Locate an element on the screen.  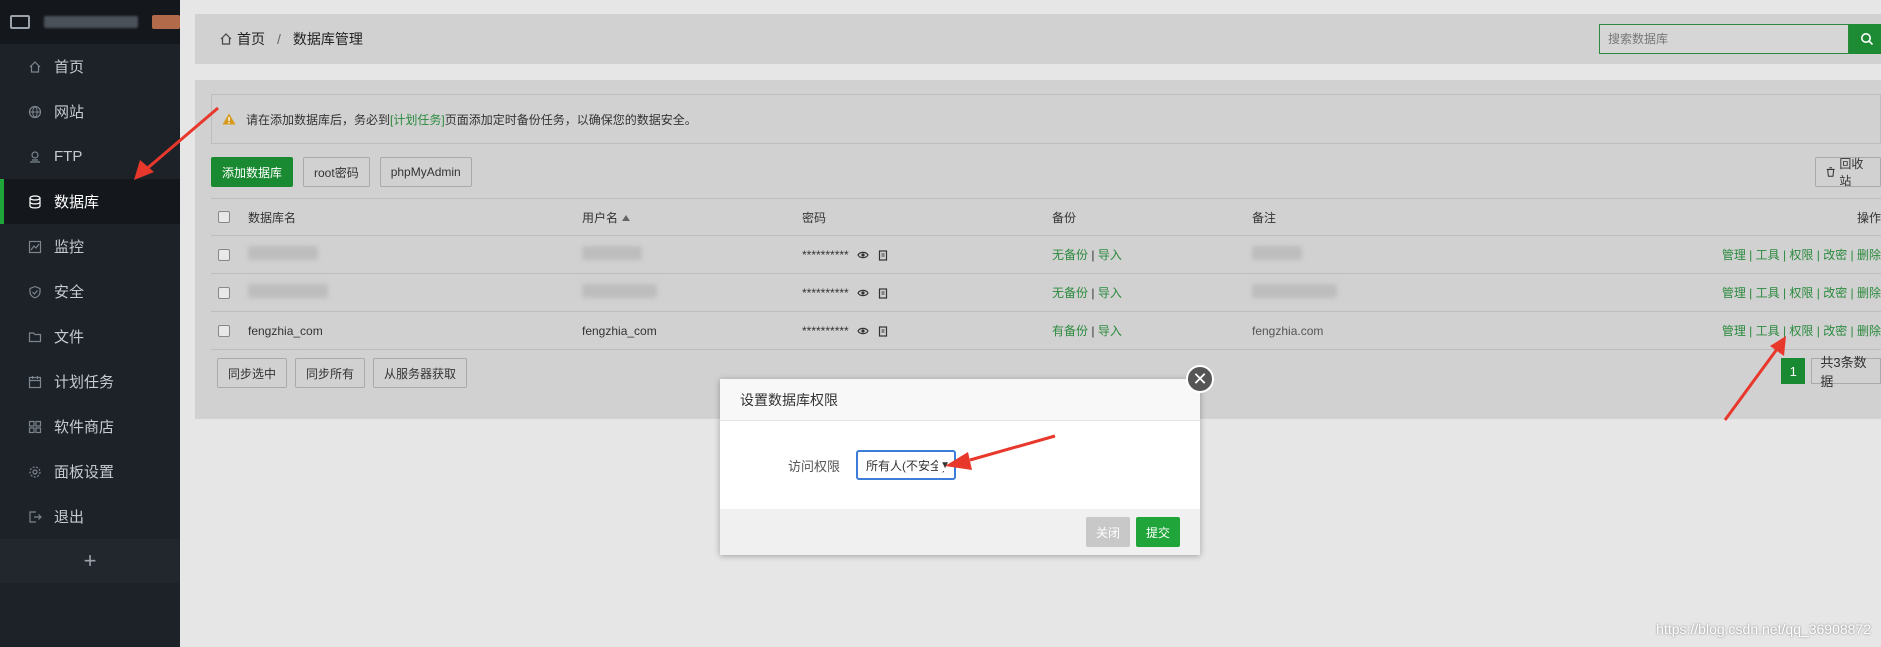
submit-button: 提交 is located at coordinates (1157, 532).